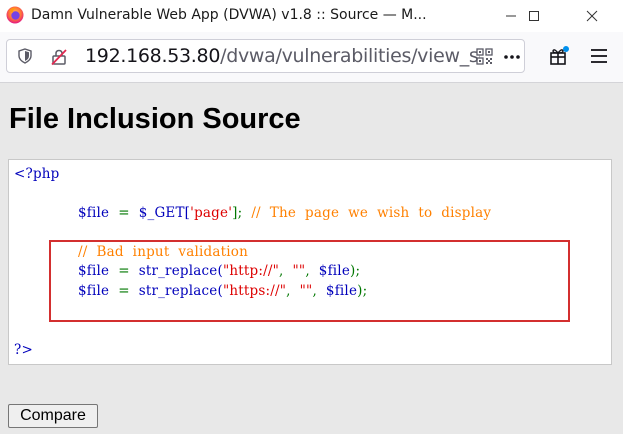 The width and height of the screenshot is (623, 434). I want to click on code-token: $file, so click(94, 213).